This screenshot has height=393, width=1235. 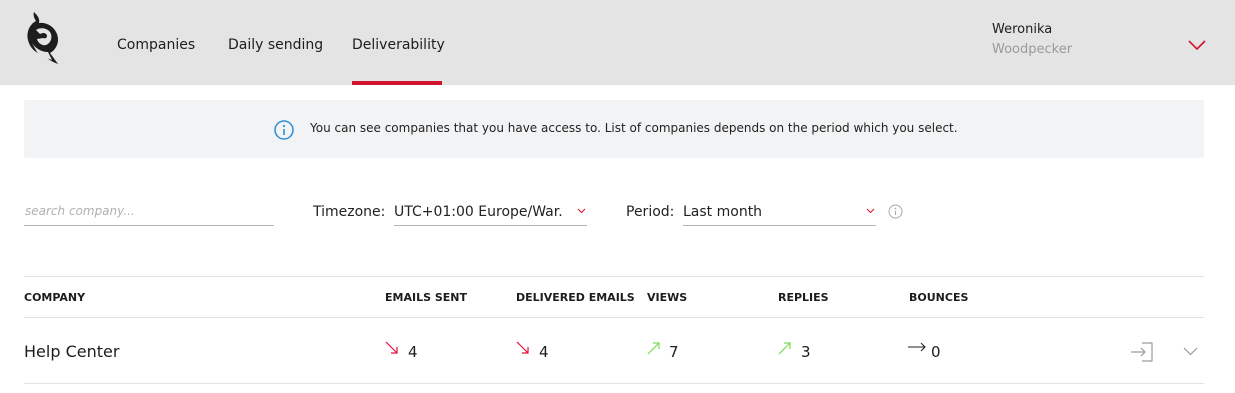 What do you see at coordinates (398, 45) in the screenshot?
I see `nav-deliverability: Deliverability` at bounding box center [398, 45].